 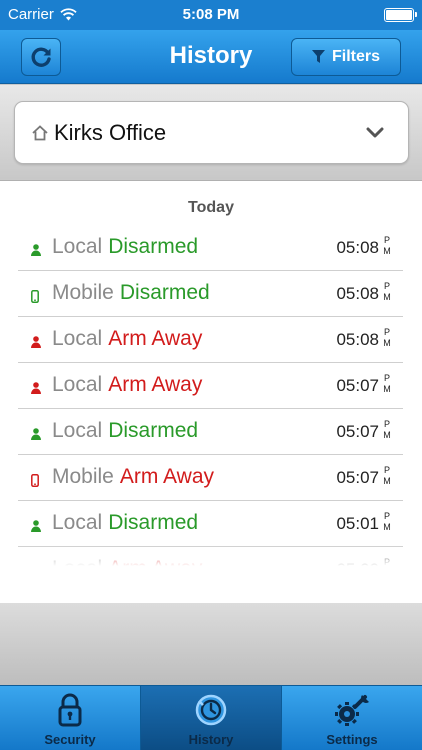 I want to click on tab-history-label: History, so click(x=211, y=739).